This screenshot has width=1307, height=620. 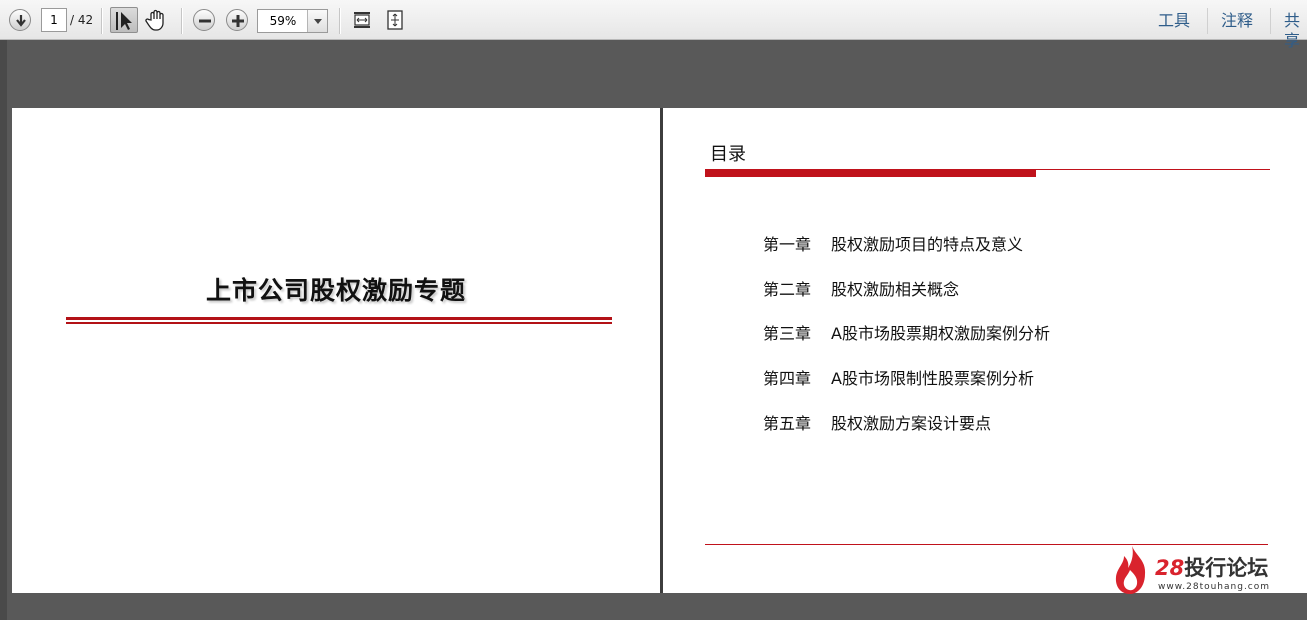 I want to click on toc-chapter-title: 股权激励相关概念, so click(x=895, y=289).